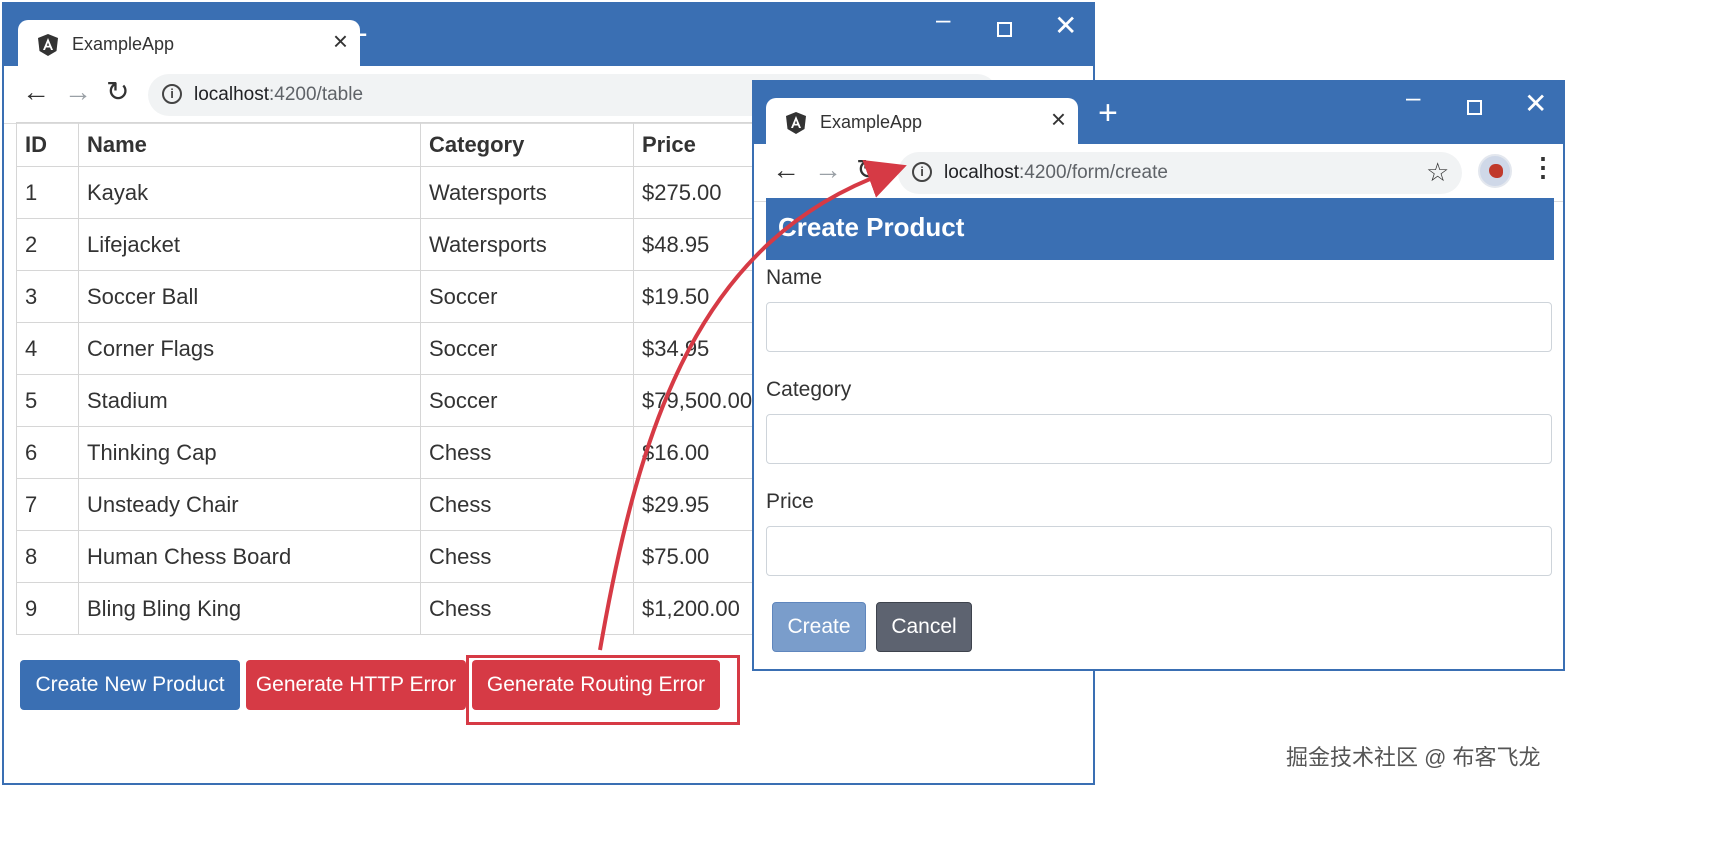 The image size is (1725, 867). Describe the element at coordinates (1159, 327) in the screenshot. I see `name-input` at that location.